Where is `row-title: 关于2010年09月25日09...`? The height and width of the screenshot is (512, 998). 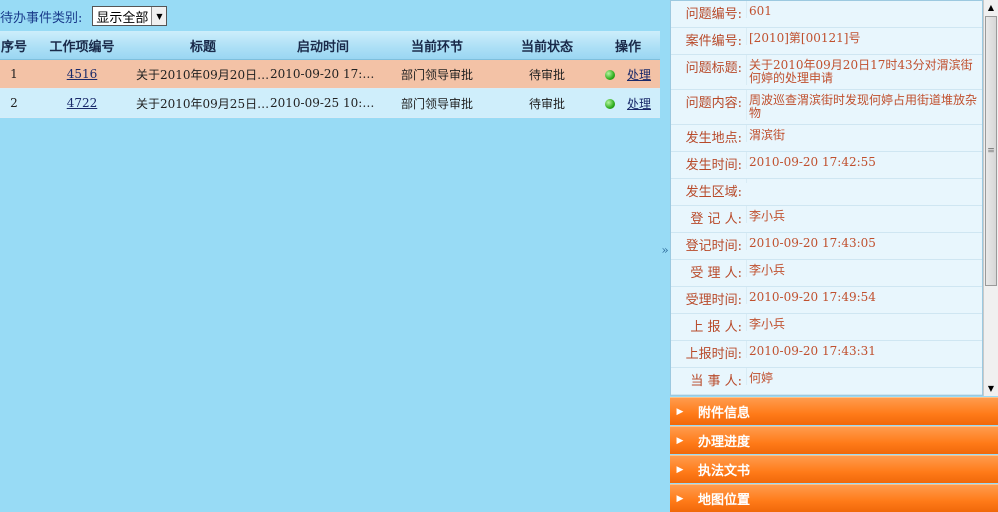
row-title: 关于2010年09月25日09... is located at coordinates (203, 103).